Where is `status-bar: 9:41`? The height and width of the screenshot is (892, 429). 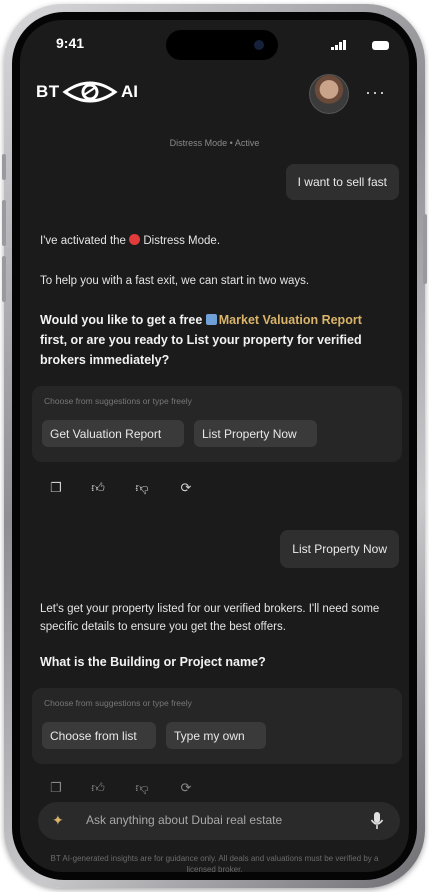
status-bar: 9:41 is located at coordinates (214, 43).